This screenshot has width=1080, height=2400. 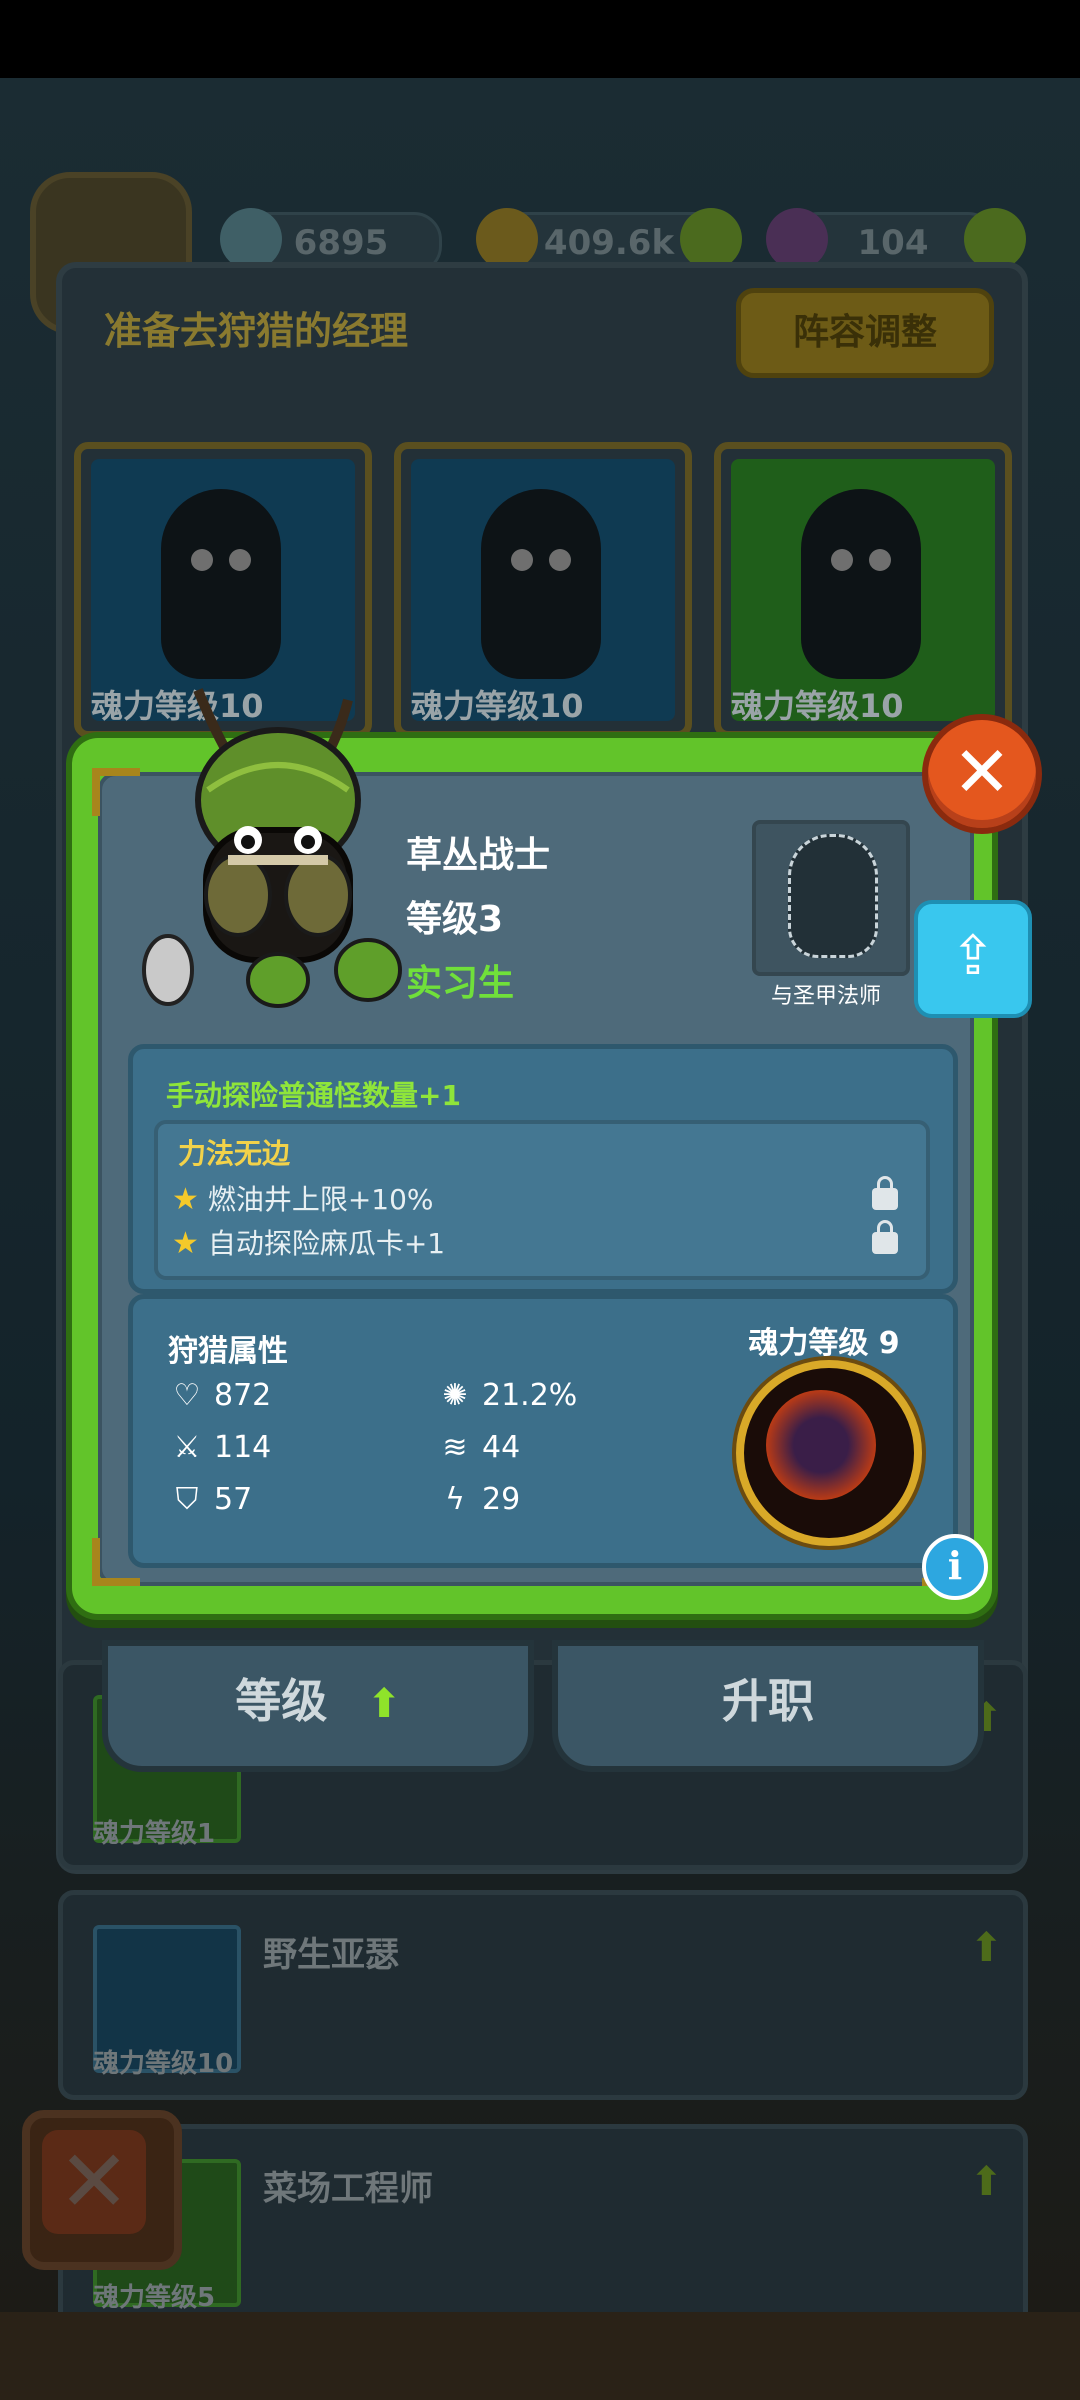 I want to click on coin-icon, so click(x=507, y=239).